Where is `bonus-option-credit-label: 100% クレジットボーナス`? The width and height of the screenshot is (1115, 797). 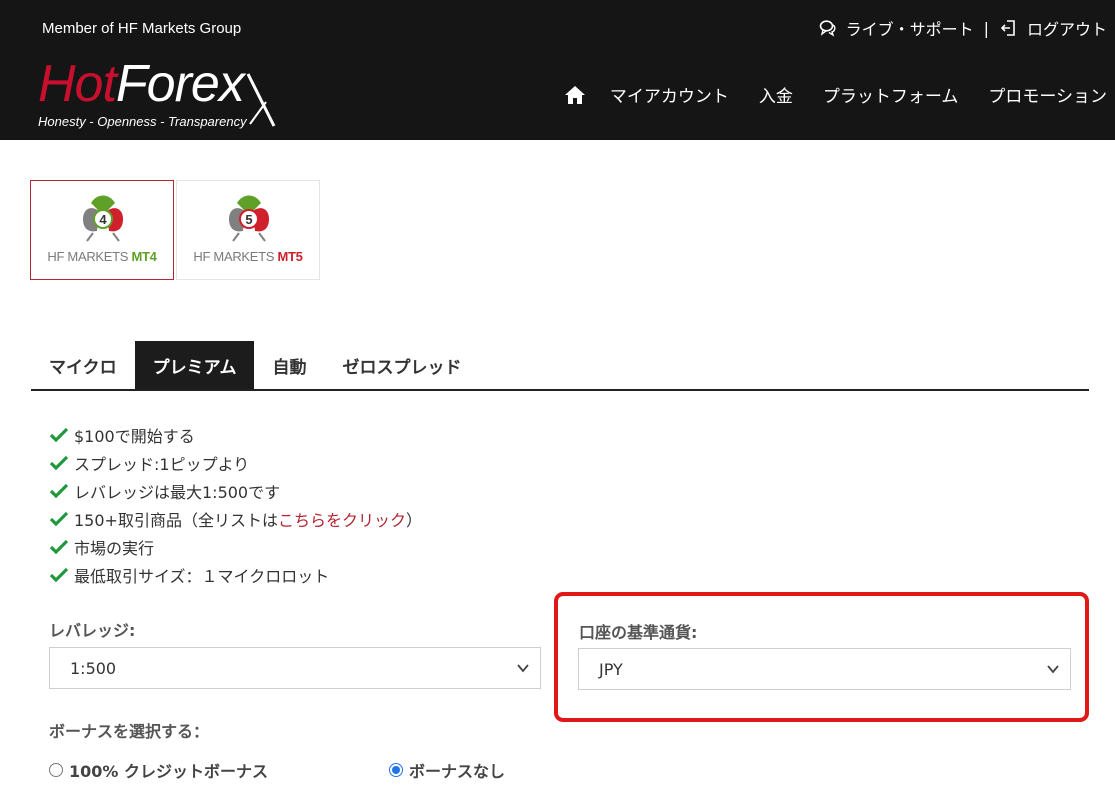 bonus-option-credit-label: 100% クレジットボーナス is located at coordinates (169, 771).